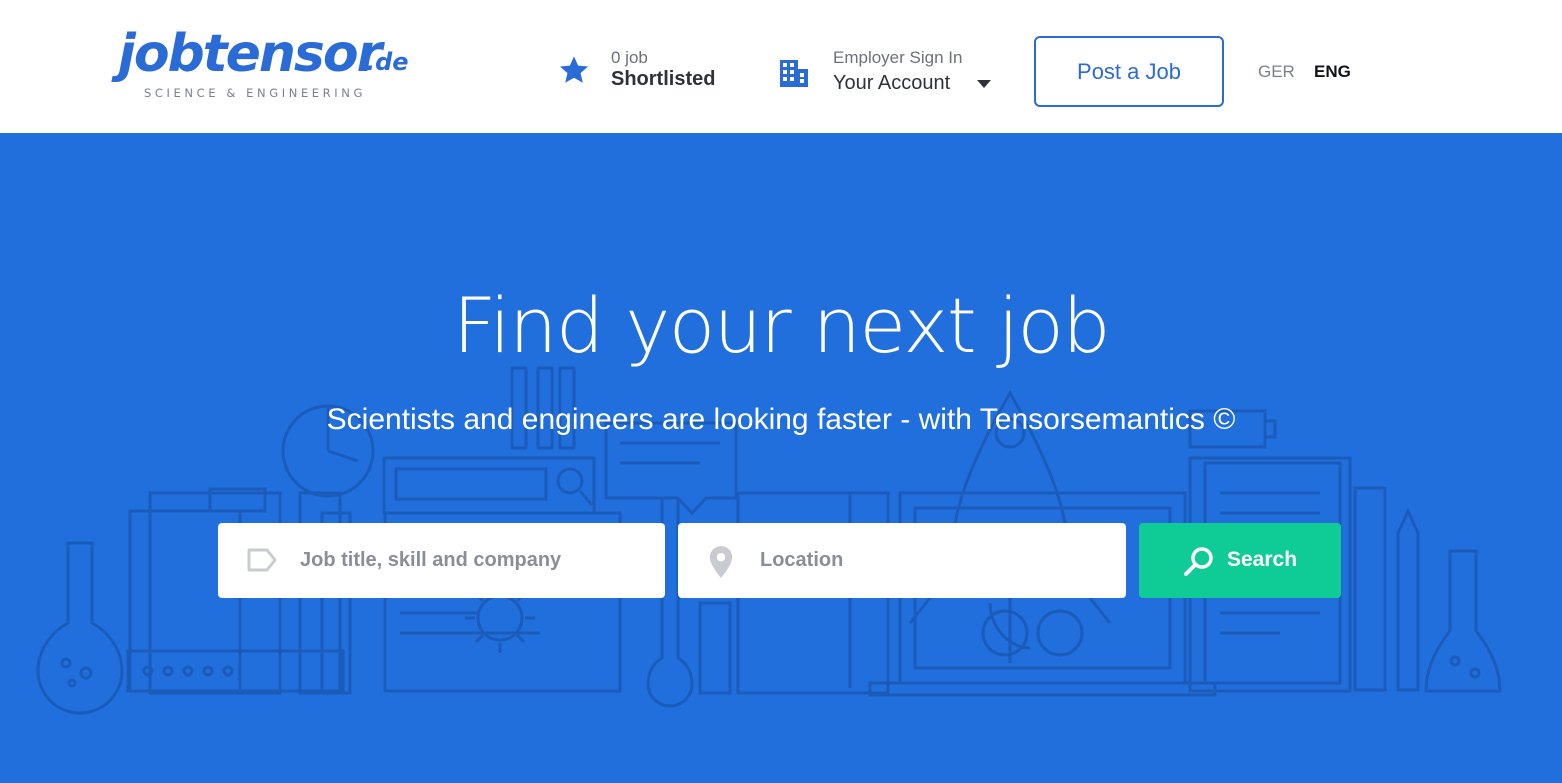  I want to click on language-ger: GER, so click(1276, 72).